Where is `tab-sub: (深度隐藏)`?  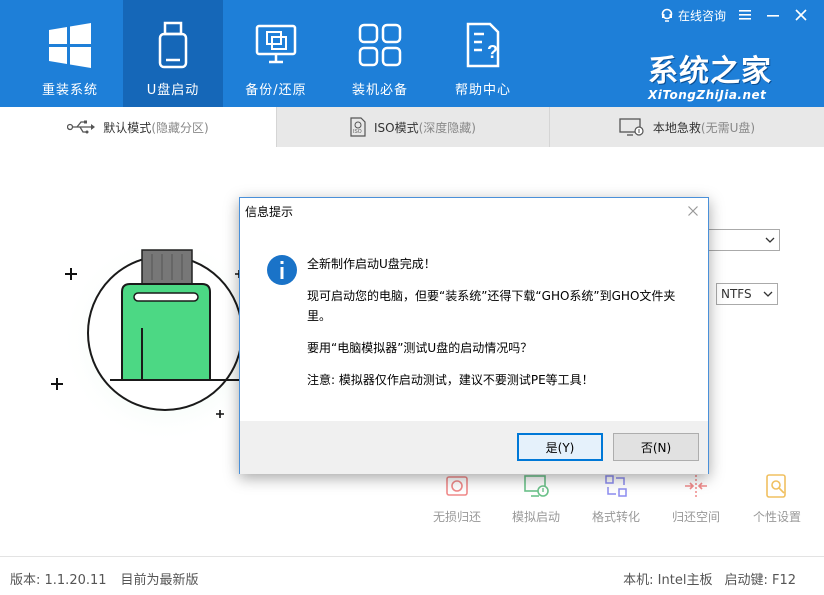 tab-sub: (深度隐藏) is located at coordinates (447, 127).